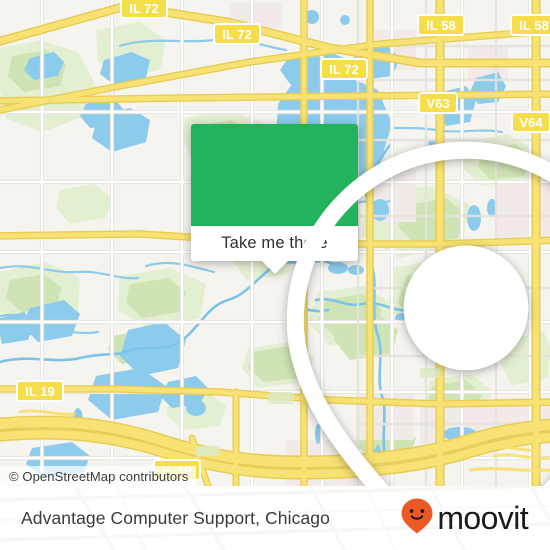  I want to click on map-attribution: © OpenStreetMap contributors, so click(98, 476).